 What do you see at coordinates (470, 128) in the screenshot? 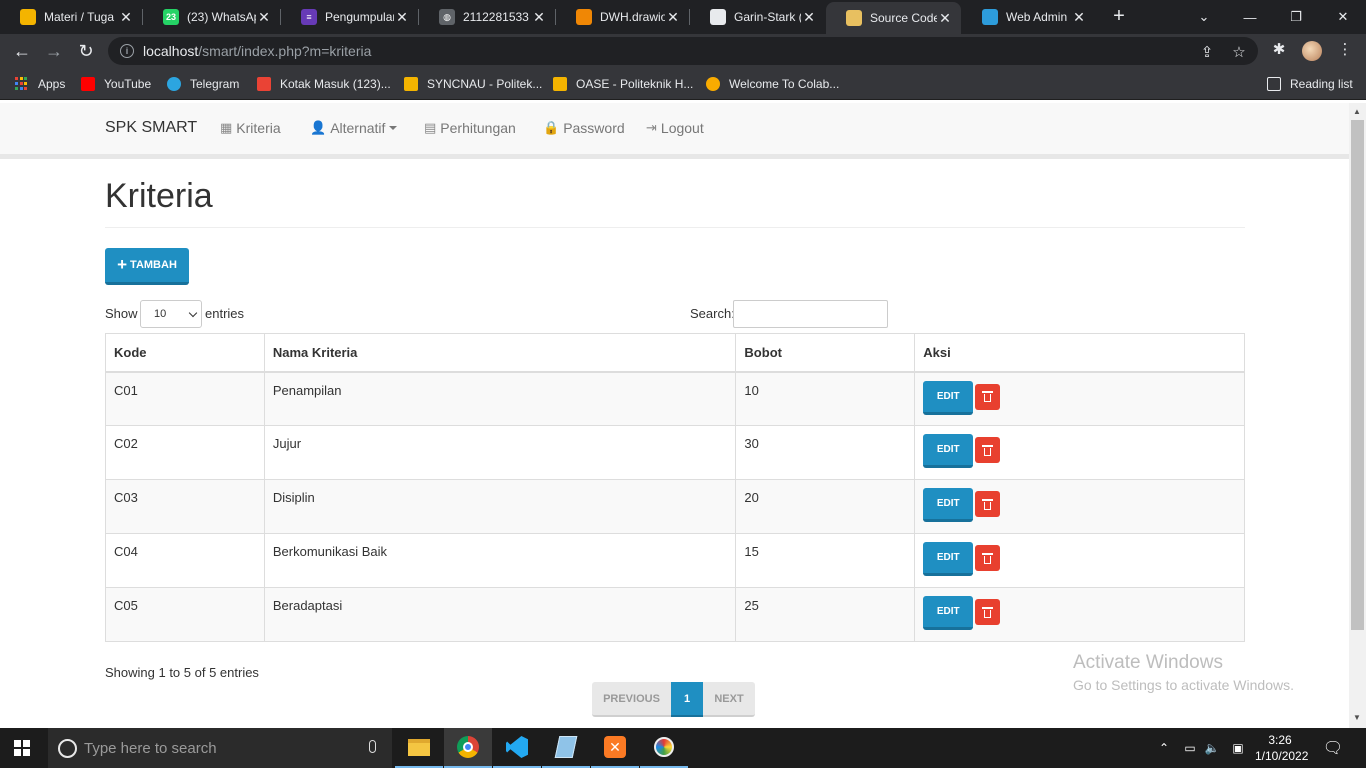
I see `nav-link-perhitungan: ▤ Perhitungan` at bounding box center [470, 128].